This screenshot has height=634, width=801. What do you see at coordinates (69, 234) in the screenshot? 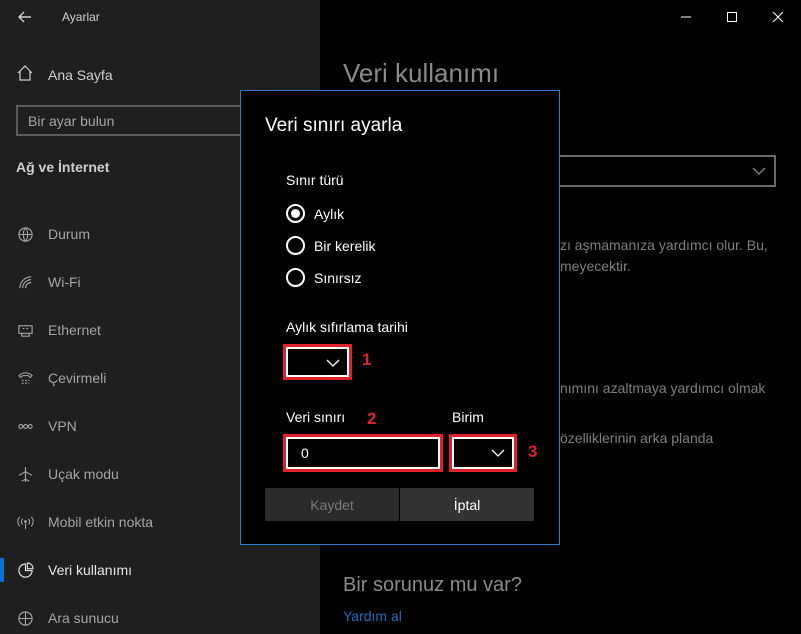
I see `sidebar-item-label: Durum` at bounding box center [69, 234].